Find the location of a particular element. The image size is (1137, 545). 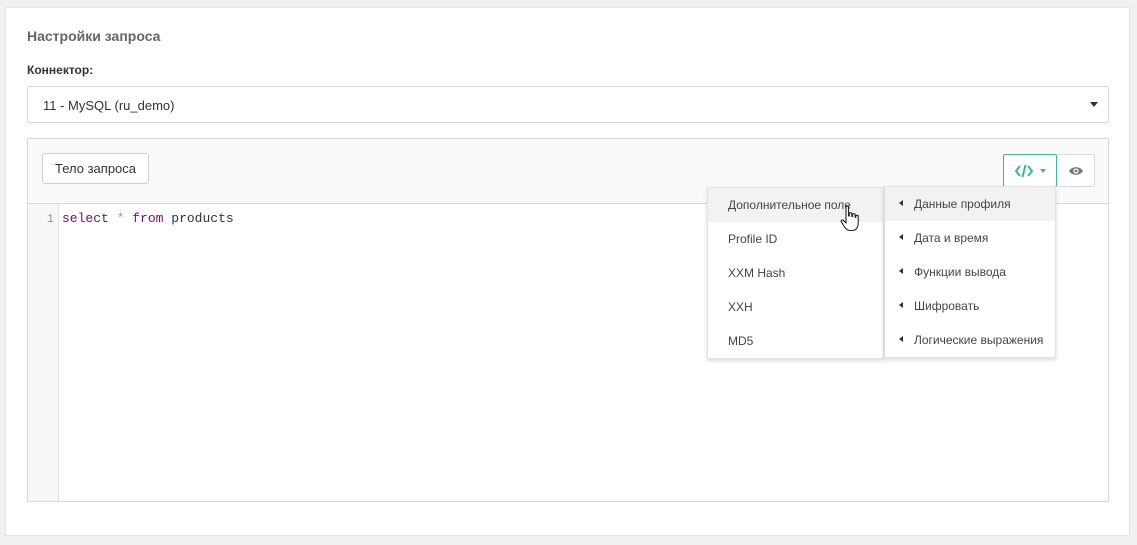

connector-select: 11 - MySQL (ru_demo) is located at coordinates (568, 104).